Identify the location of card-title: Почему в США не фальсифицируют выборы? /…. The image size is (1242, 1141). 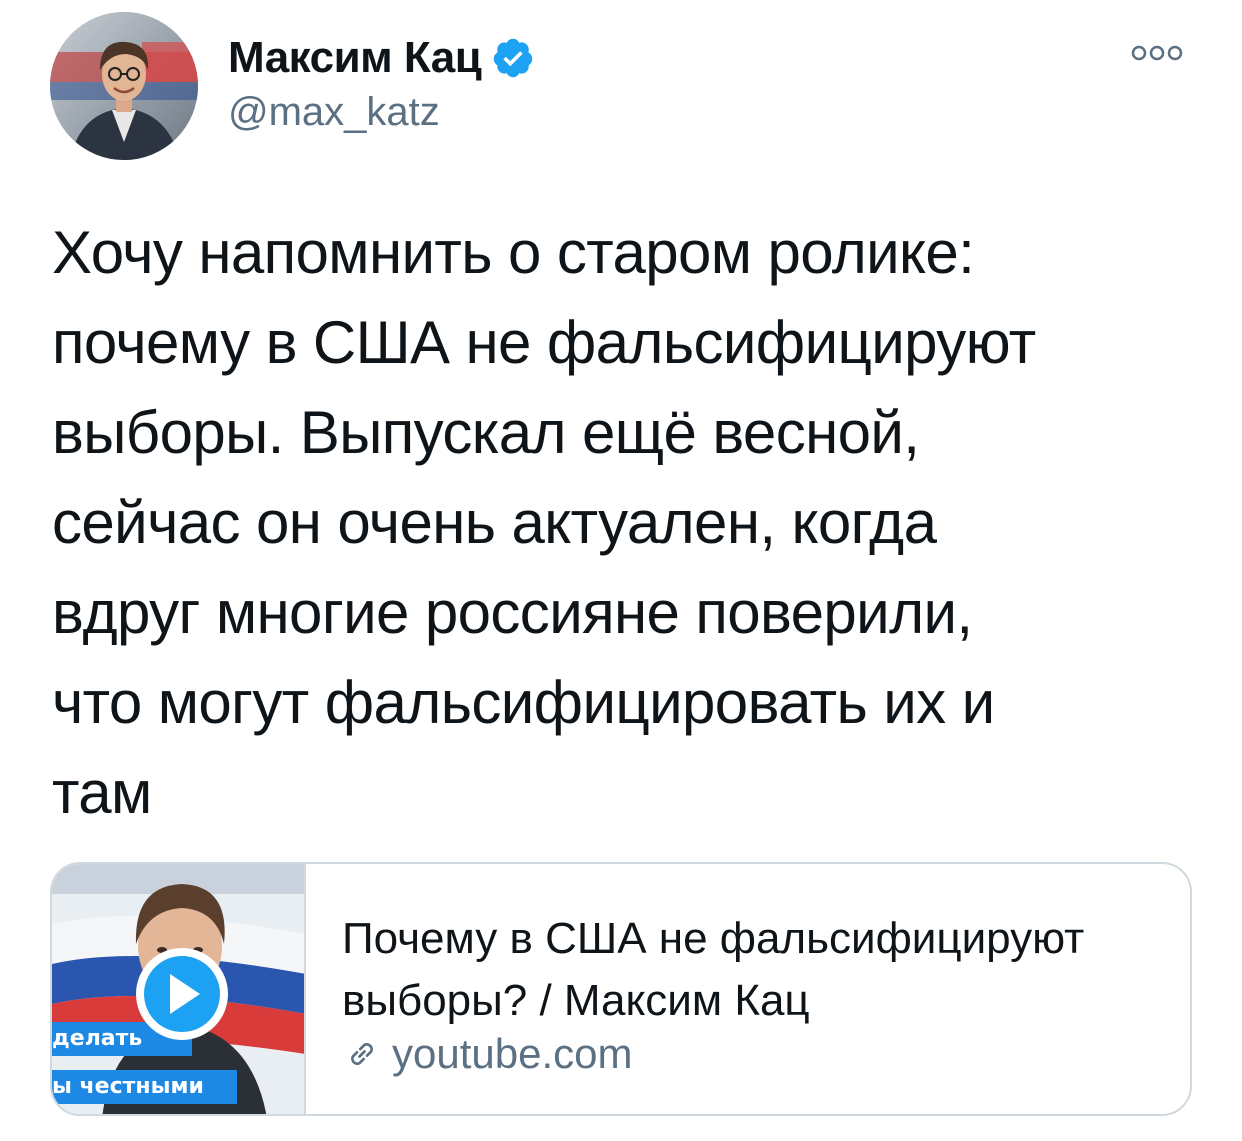
(752, 970).